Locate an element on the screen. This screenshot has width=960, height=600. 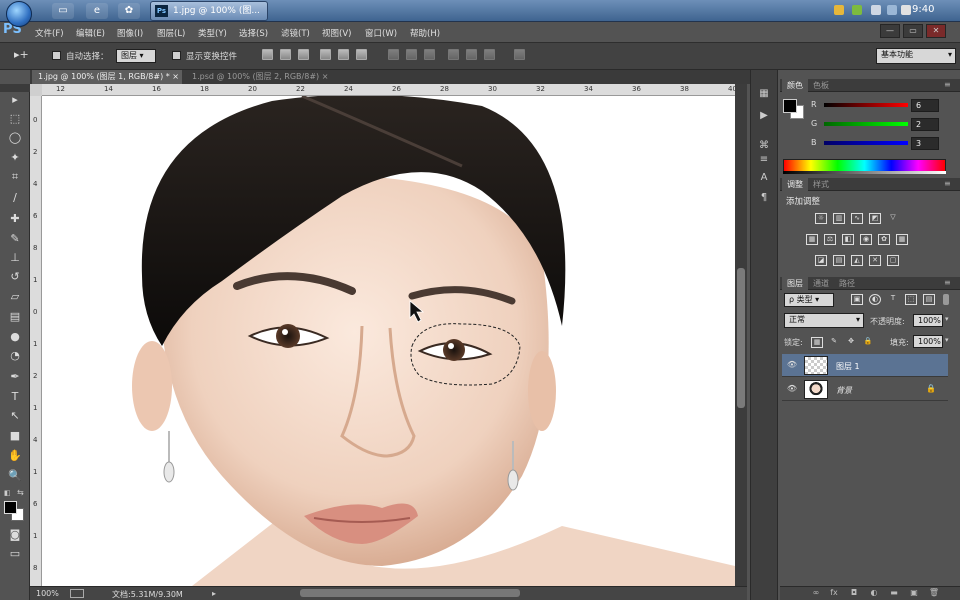
hand-tool-icon: ✋ is located at coordinates (15, 456).